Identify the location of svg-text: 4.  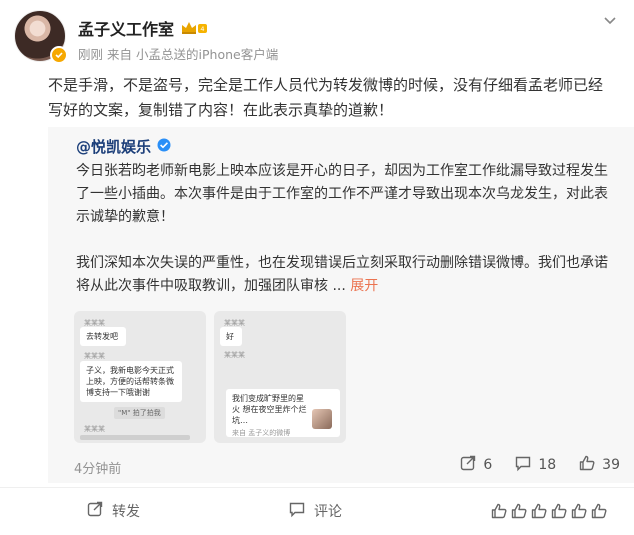
(202, 29).